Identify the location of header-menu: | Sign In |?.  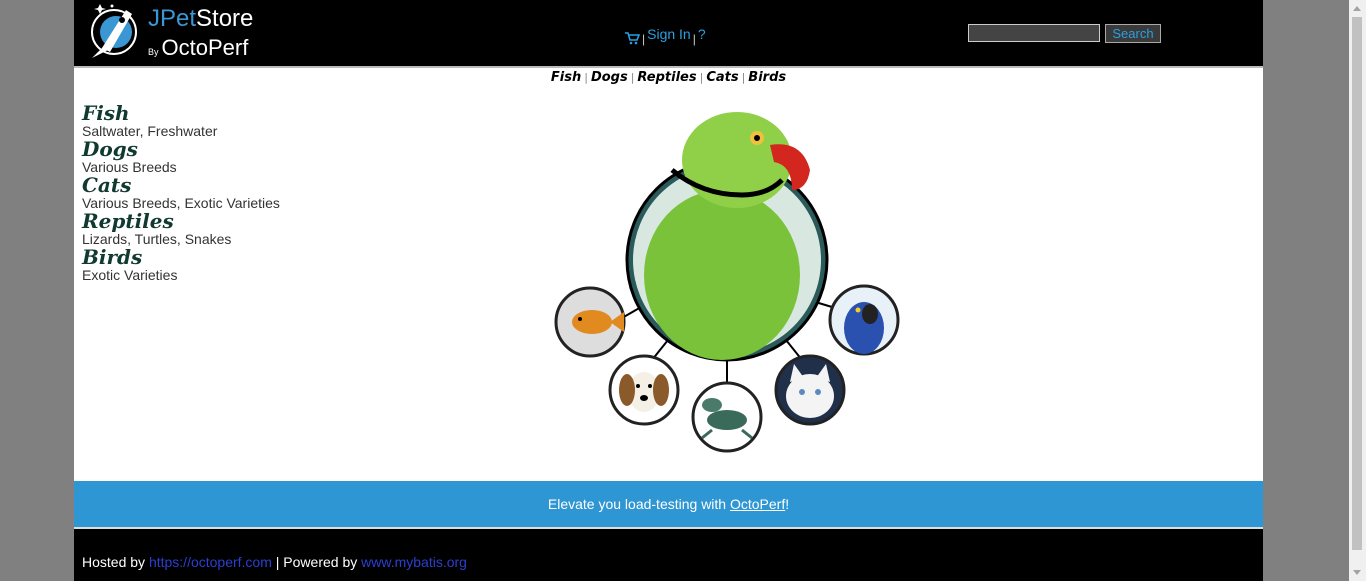
(665, 35).